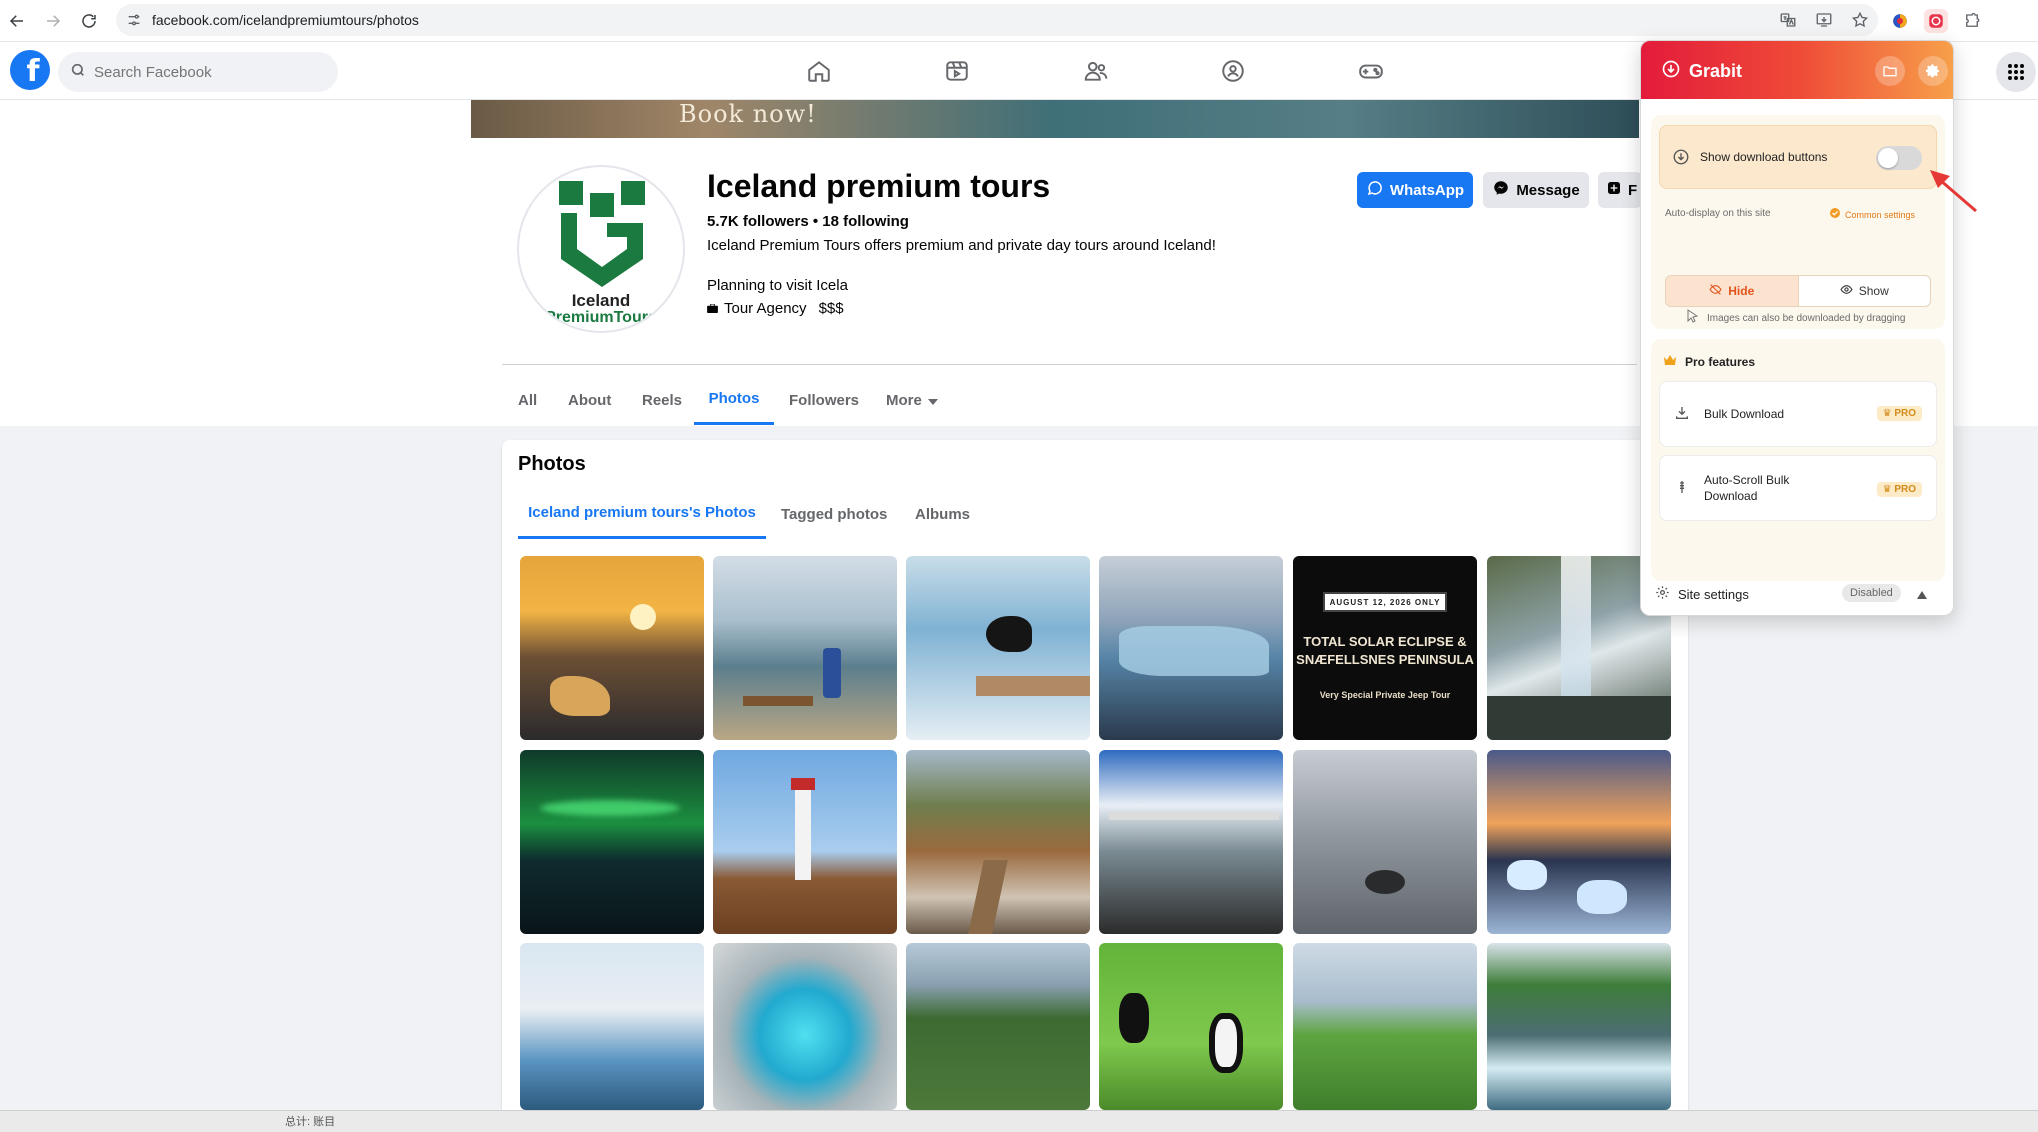 The height and width of the screenshot is (1132, 2038). Describe the element at coordinates (1933, 71) in the screenshot. I see `gear-icon` at that location.